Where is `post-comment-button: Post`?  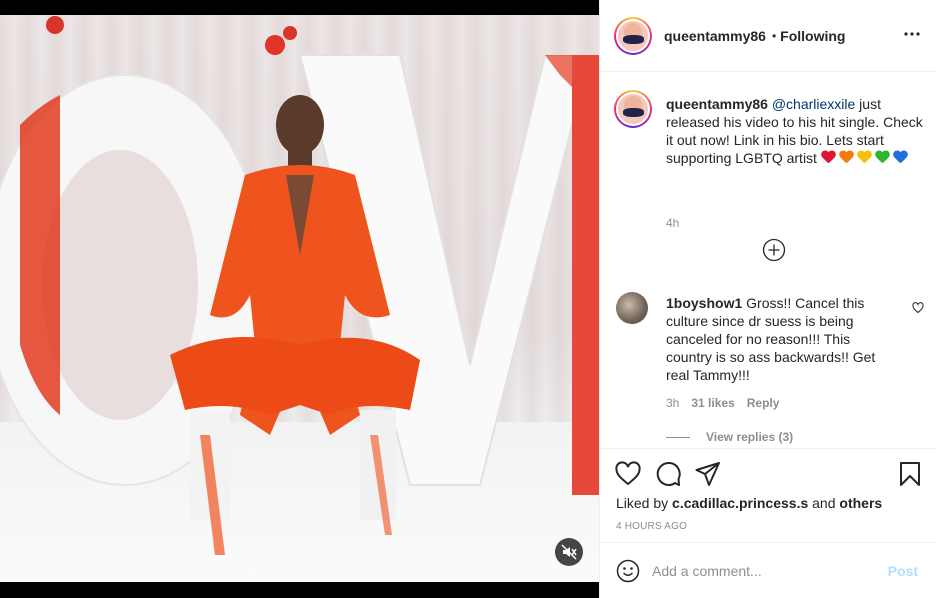
post-comment-button: Post is located at coordinates (903, 571).